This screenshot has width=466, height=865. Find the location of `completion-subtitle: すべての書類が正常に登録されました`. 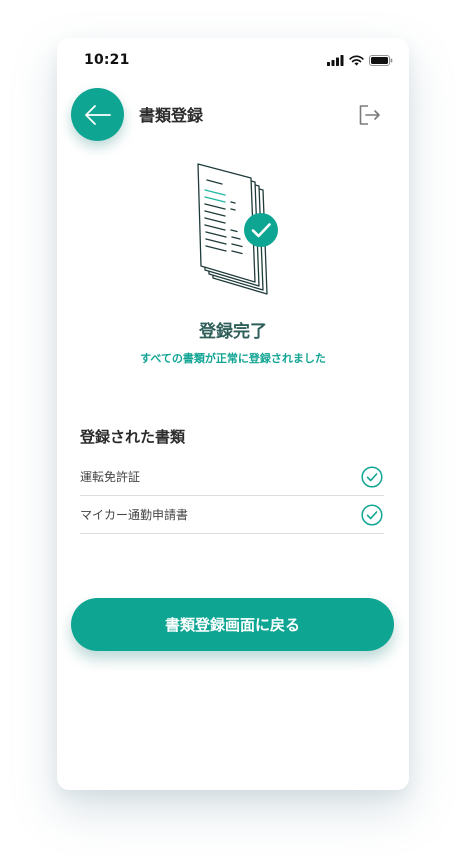

completion-subtitle: すべての書類が正常に登録されました is located at coordinates (233, 358).